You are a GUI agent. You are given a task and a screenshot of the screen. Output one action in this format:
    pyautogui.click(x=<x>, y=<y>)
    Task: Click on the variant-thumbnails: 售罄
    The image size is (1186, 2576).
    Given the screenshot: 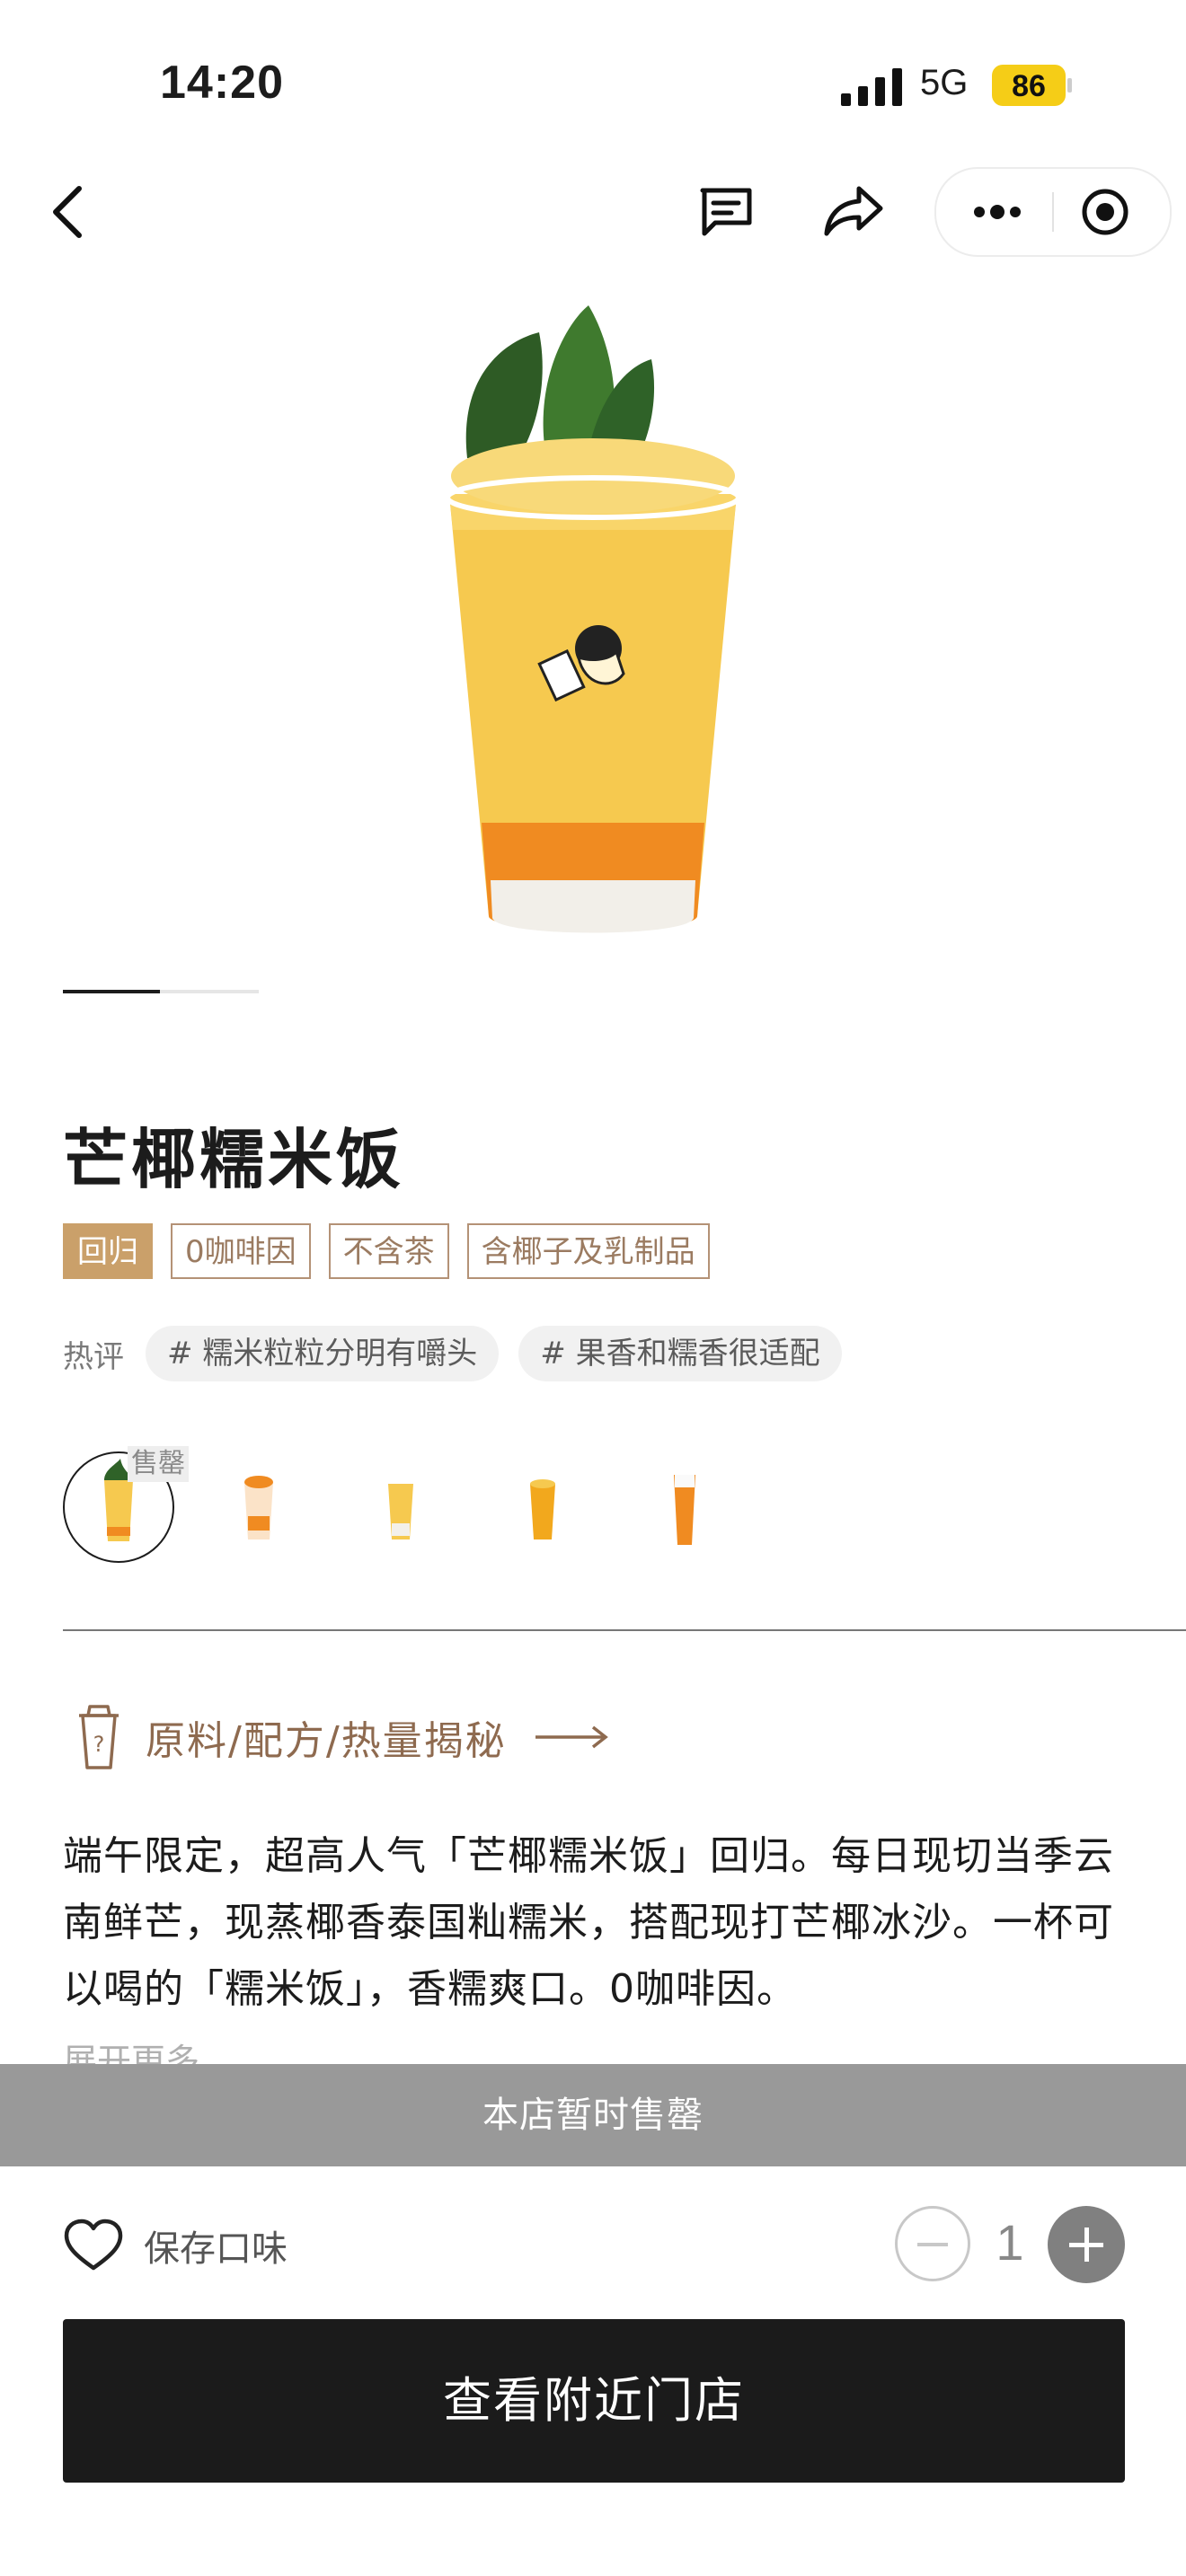 What is the action you would take?
    pyautogui.click(x=404, y=1504)
    